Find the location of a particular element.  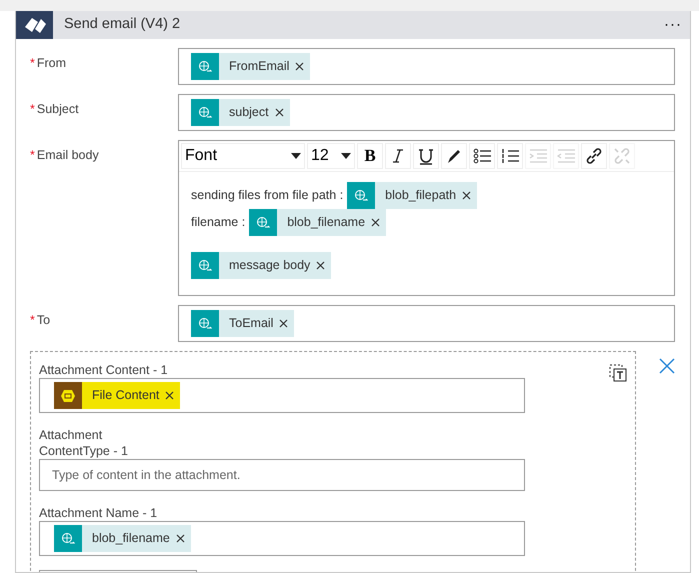

token-chip: FromEmail is located at coordinates (250, 66).